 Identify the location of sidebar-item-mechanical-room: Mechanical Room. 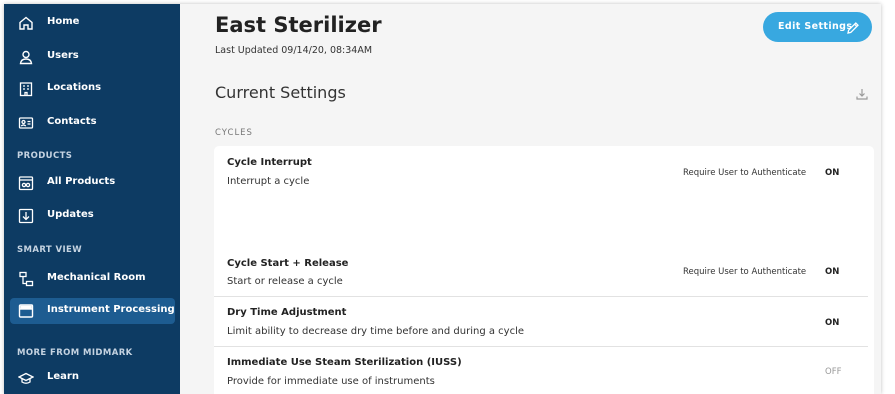
(92, 279).